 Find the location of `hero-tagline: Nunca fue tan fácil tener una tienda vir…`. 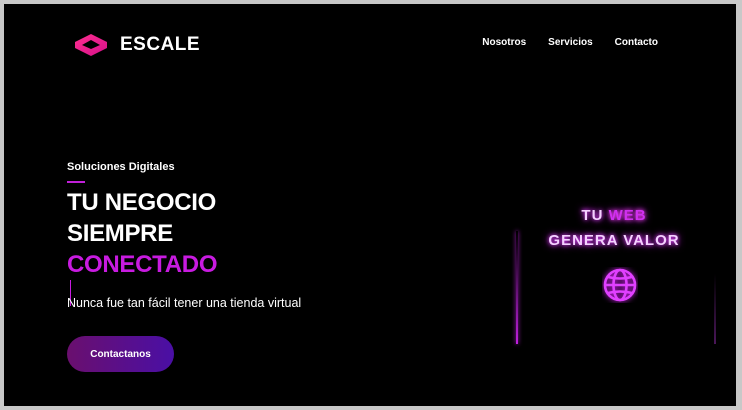

hero-tagline: Nunca fue tan fácil tener una tienda vir… is located at coordinates (184, 303).